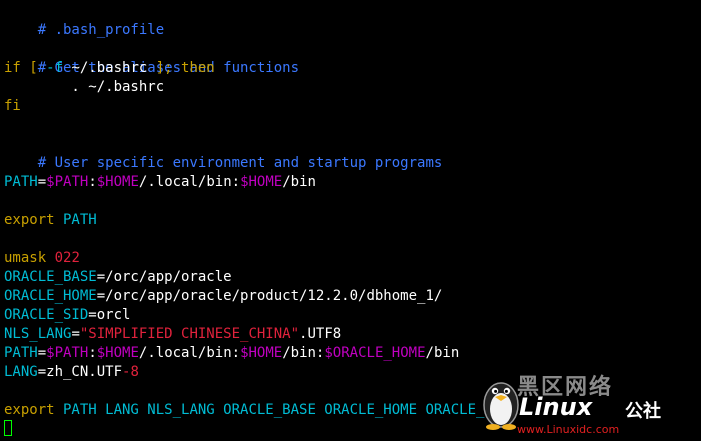 The height and width of the screenshot is (441, 701). What do you see at coordinates (352, 315) in the screenshot?
I see `code-line-17: ORACLE_SID=orcl` at bounding box center [352, 315].